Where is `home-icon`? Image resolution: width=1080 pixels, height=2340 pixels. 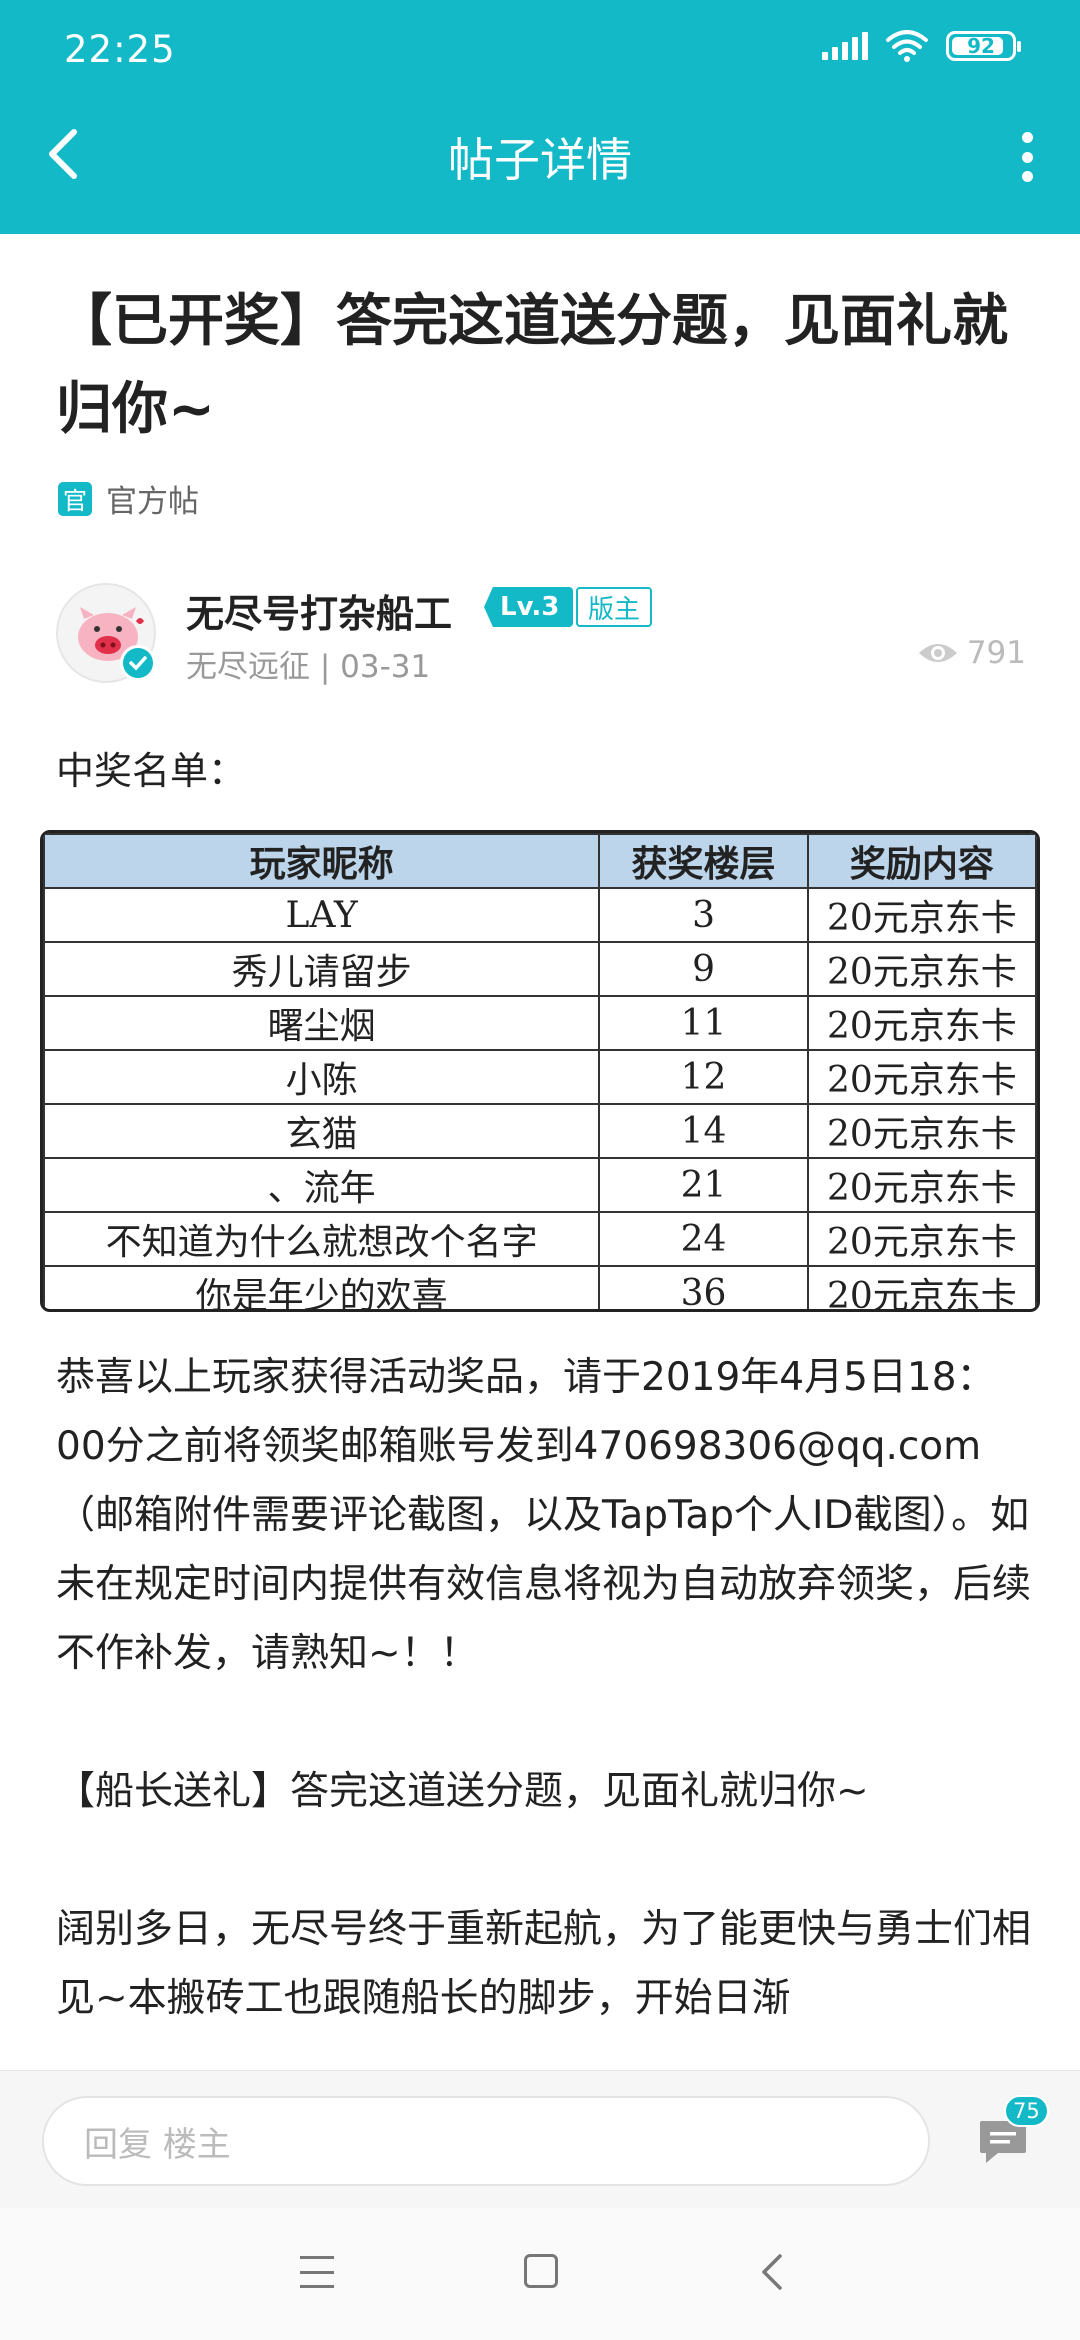
home-icon is located at coordinates (541, 2271).